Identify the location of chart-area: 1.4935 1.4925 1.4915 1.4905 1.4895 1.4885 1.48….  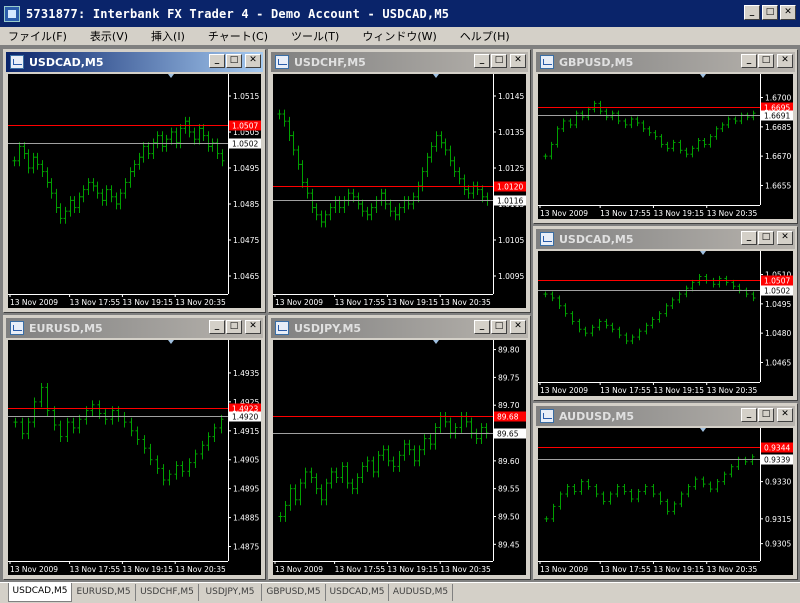
(134, 457).